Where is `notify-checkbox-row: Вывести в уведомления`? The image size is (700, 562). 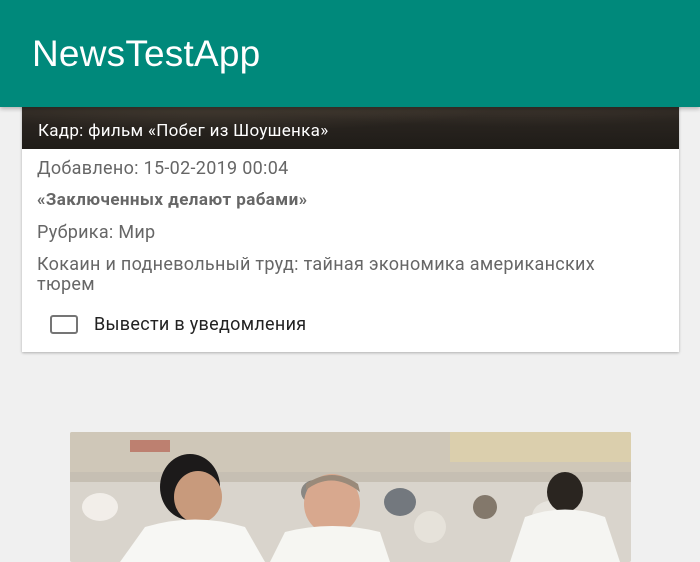
notify-checkbox-row: Вывести в уведомления is located at coordinates (178, 324).